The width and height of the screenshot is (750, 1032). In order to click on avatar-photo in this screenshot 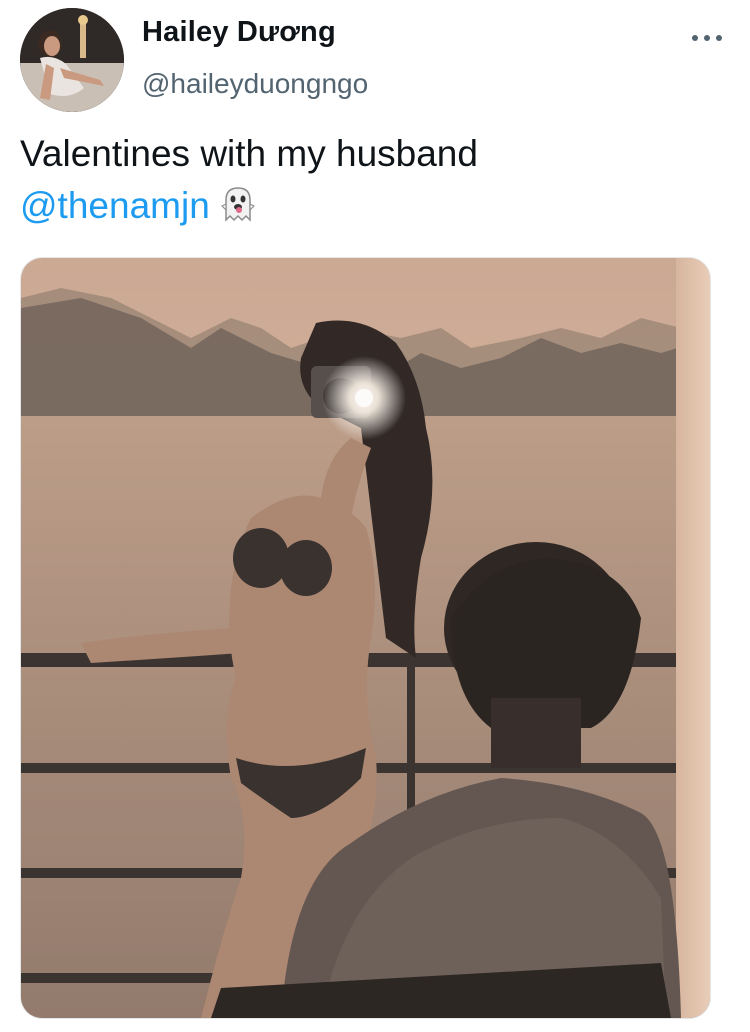, I will do `click(72, 60)`.